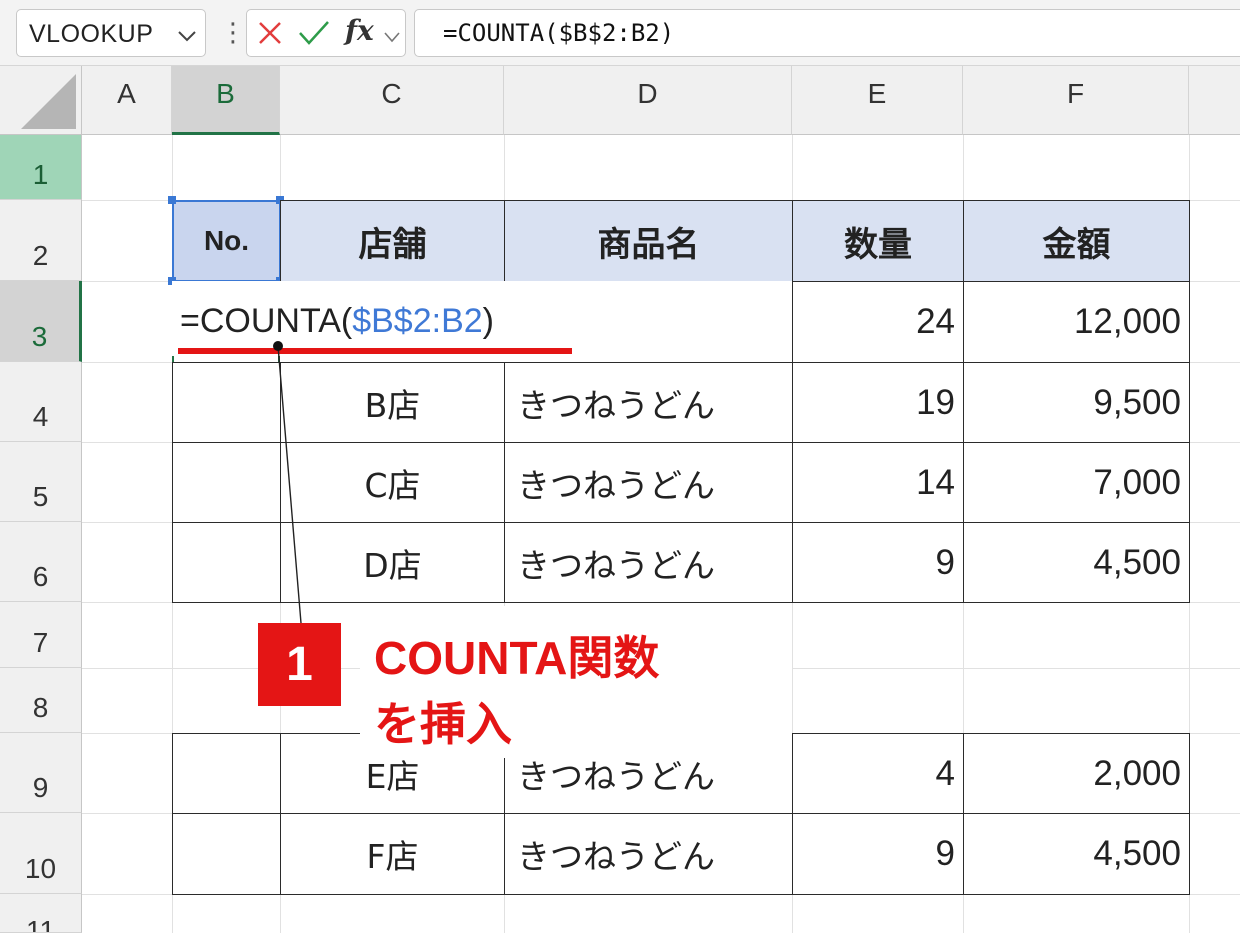 The image size is (1240, 933). What do you see at coordinates (375, 482) in the screenshot?
I see `annotation-overlay` at bounding box center [375, 482].